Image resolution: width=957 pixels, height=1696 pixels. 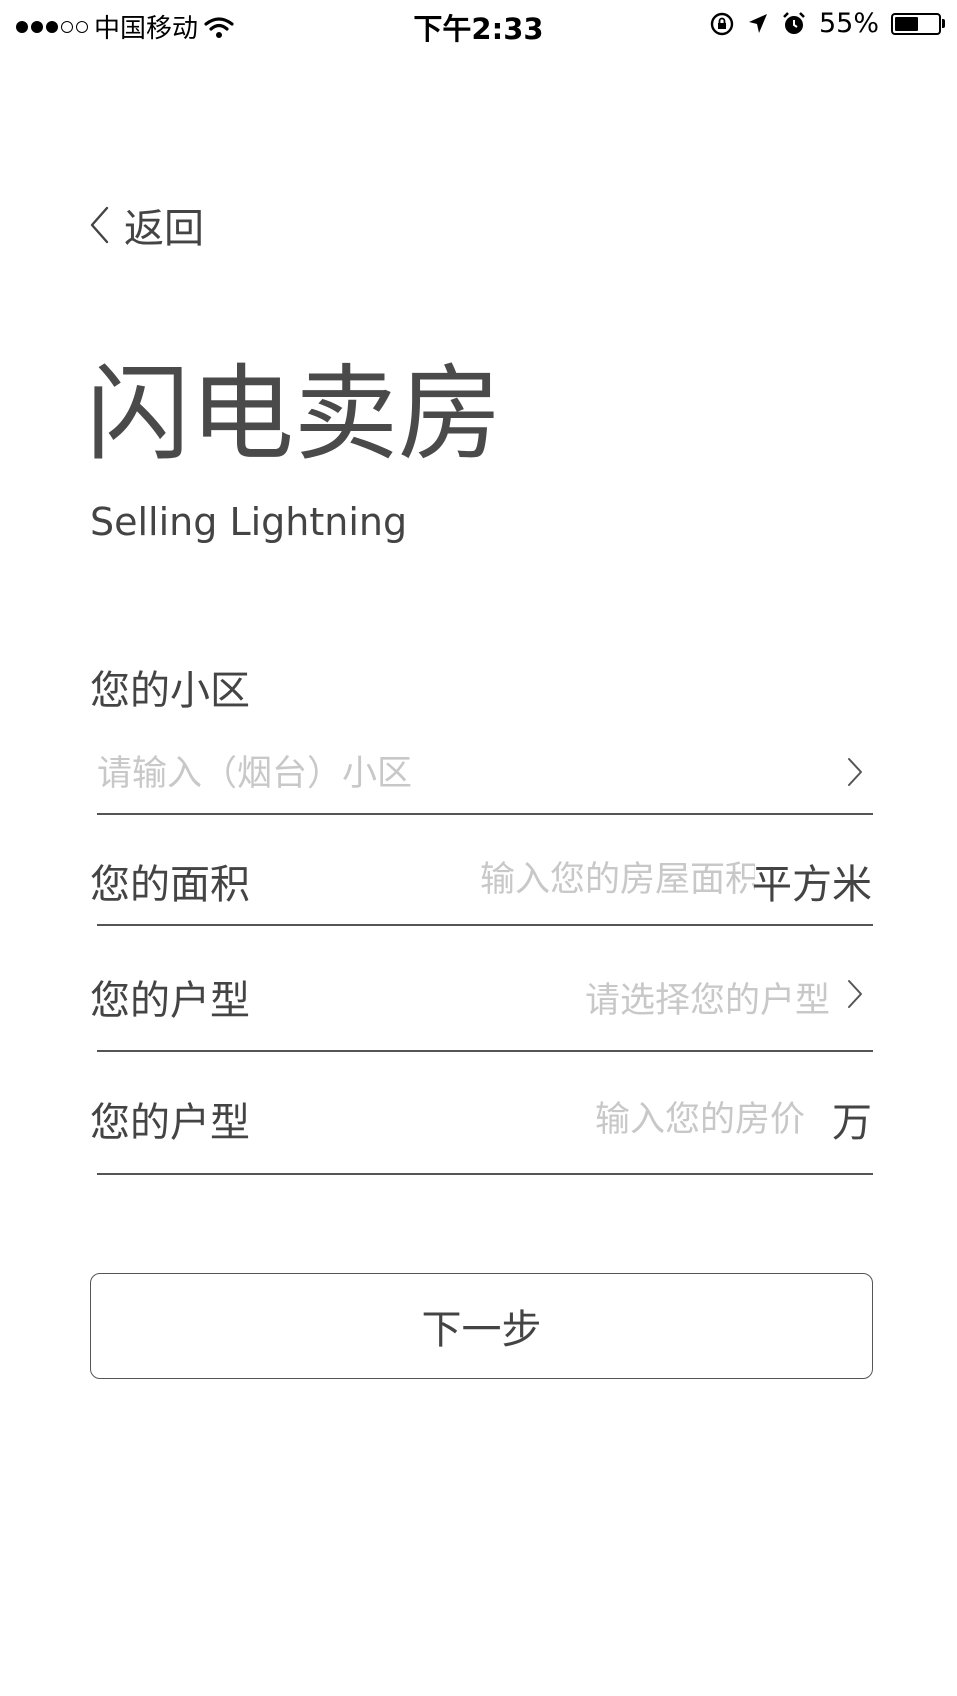 I want to click on price-unit: 万, so click(x=852, y=1123).